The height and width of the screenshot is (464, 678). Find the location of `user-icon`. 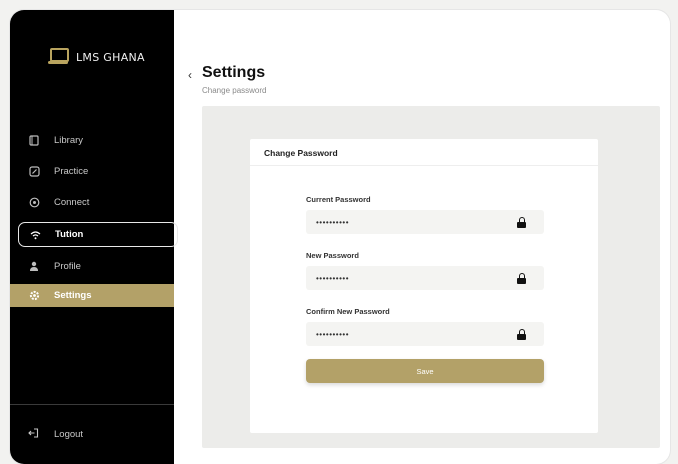

user-icon is located at coordinates (34, 267).